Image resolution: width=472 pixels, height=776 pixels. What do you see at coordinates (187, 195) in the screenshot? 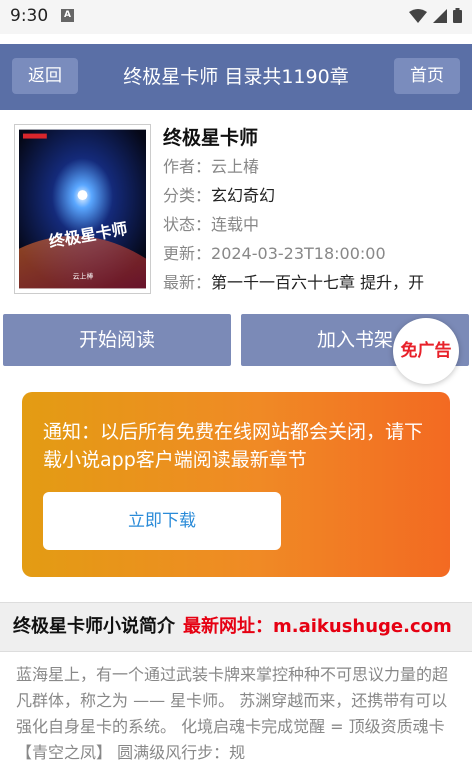
I see `category-label: 分类：` at bounding box center [187, 195].